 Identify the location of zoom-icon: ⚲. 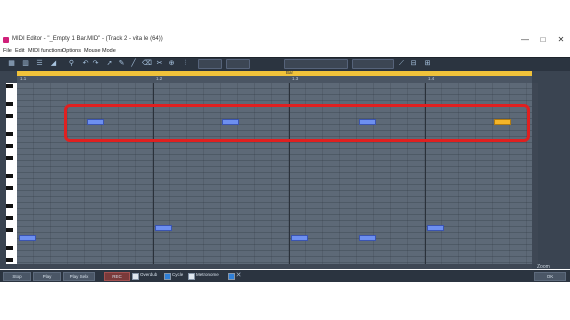
(71, 63).